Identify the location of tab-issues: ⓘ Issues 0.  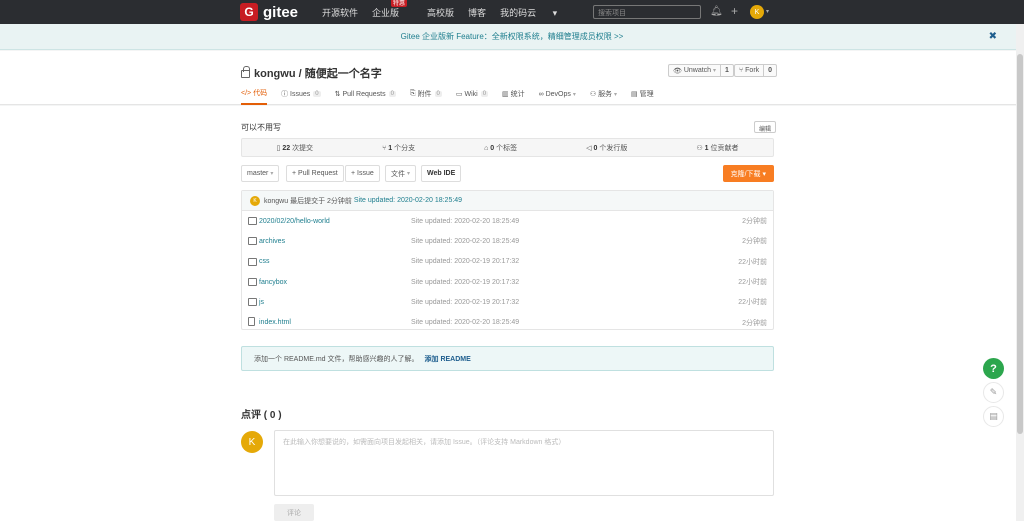
(301, 96).